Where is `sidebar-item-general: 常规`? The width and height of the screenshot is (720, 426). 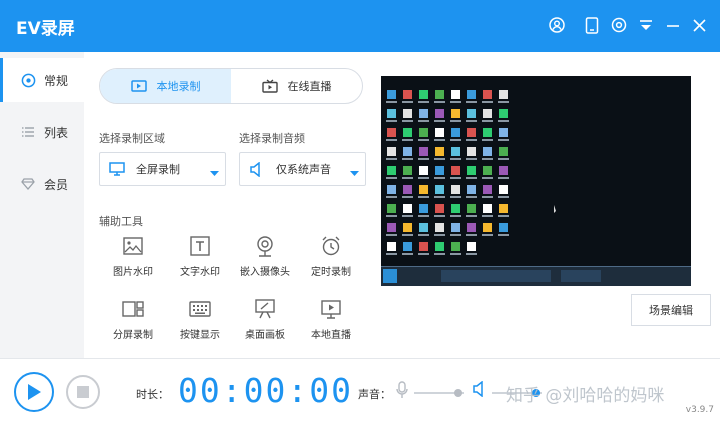 sidebar-item-general: 常规 is located at coordinates (42, 80).